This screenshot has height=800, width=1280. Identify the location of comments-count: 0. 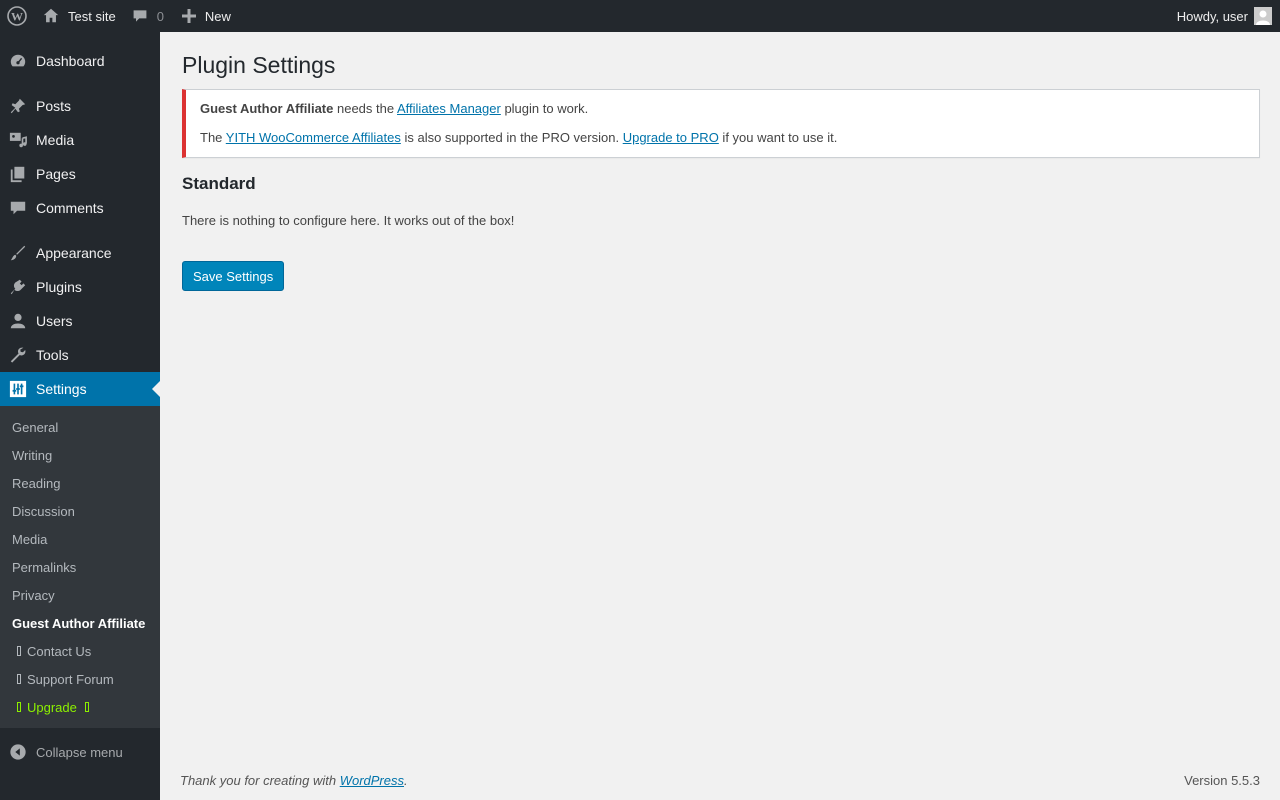
(160, 16).